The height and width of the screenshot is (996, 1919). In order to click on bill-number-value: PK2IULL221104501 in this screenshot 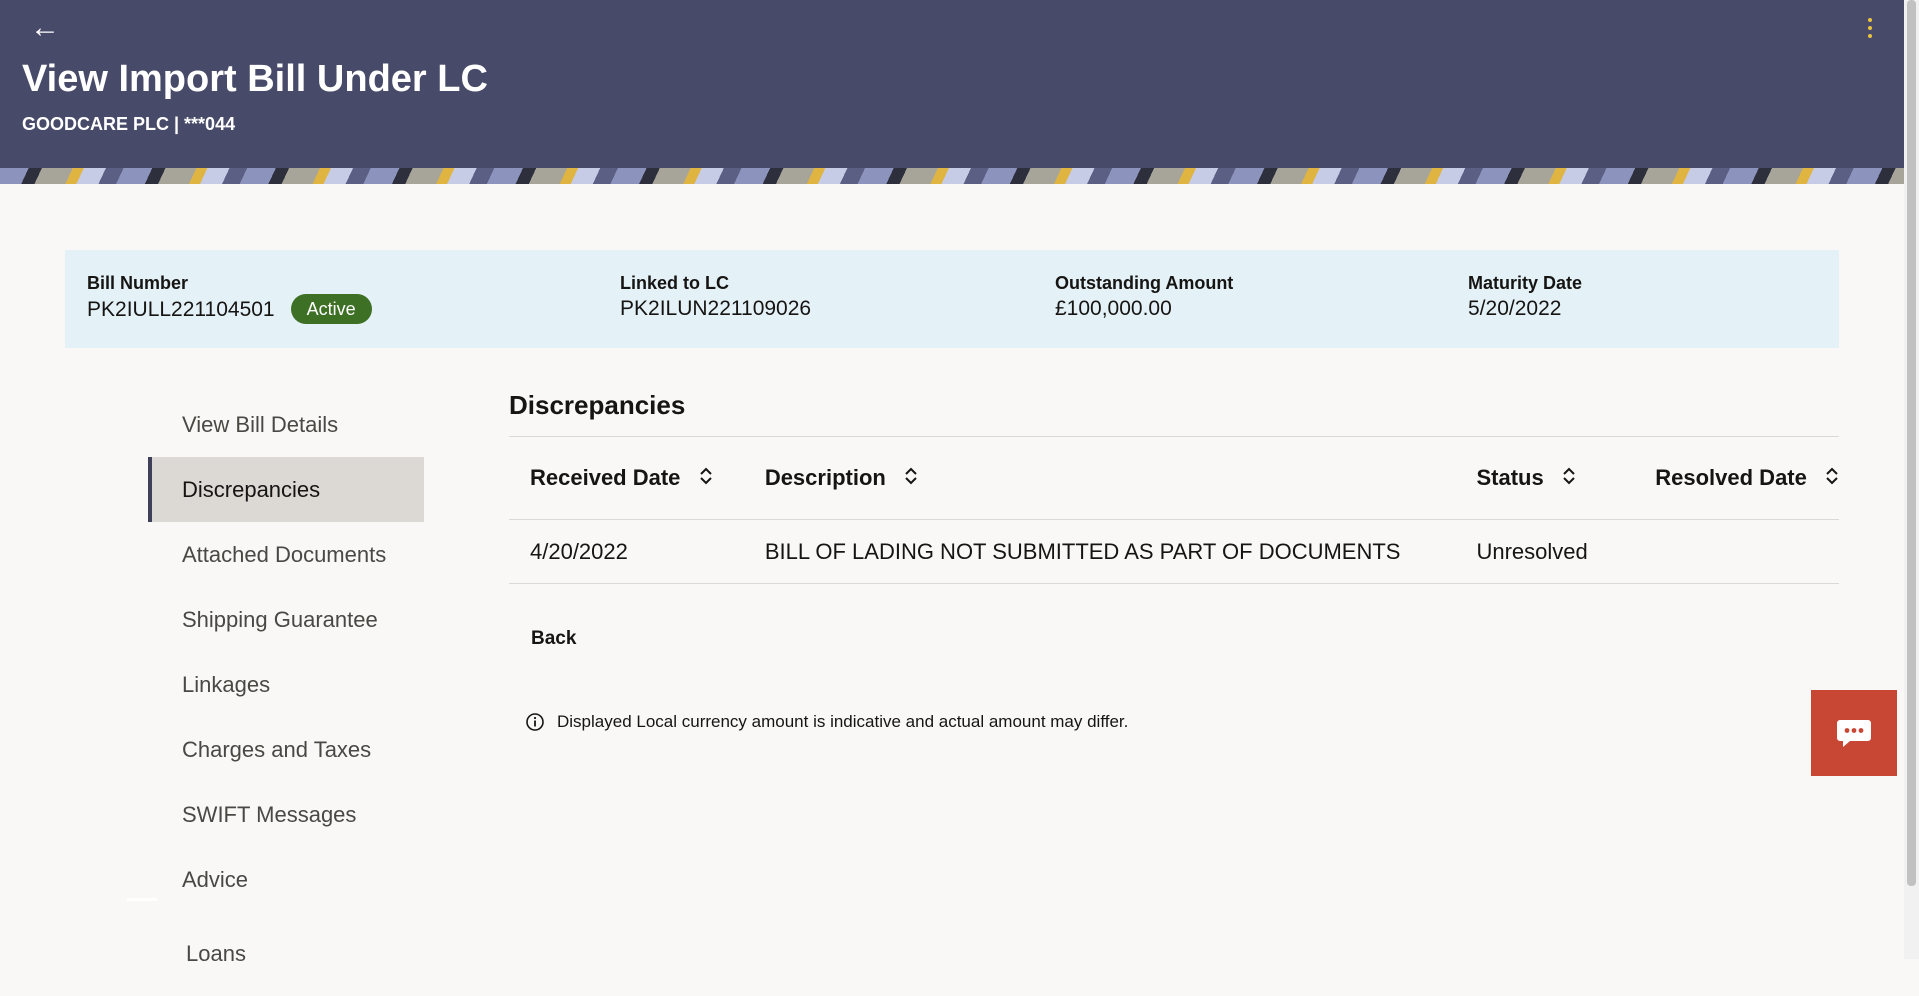, I will do `click(181, 309)`.